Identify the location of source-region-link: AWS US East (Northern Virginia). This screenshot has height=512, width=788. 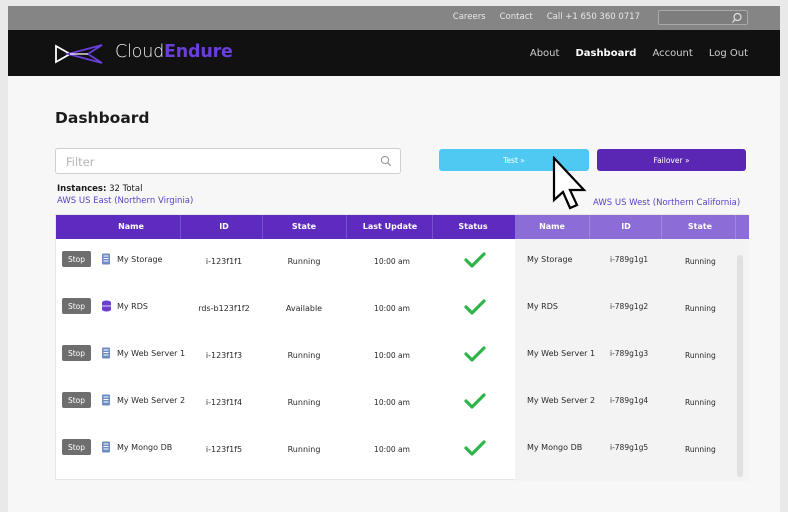
(125, 201).